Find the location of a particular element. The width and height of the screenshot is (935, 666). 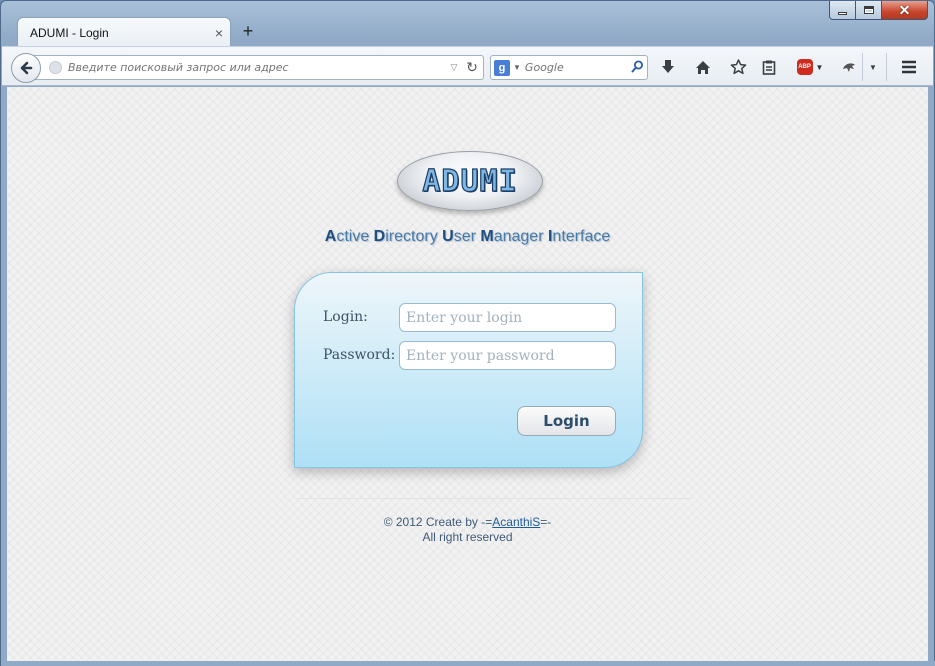

tab-close-icon: × is located at coordinates (219, 33).